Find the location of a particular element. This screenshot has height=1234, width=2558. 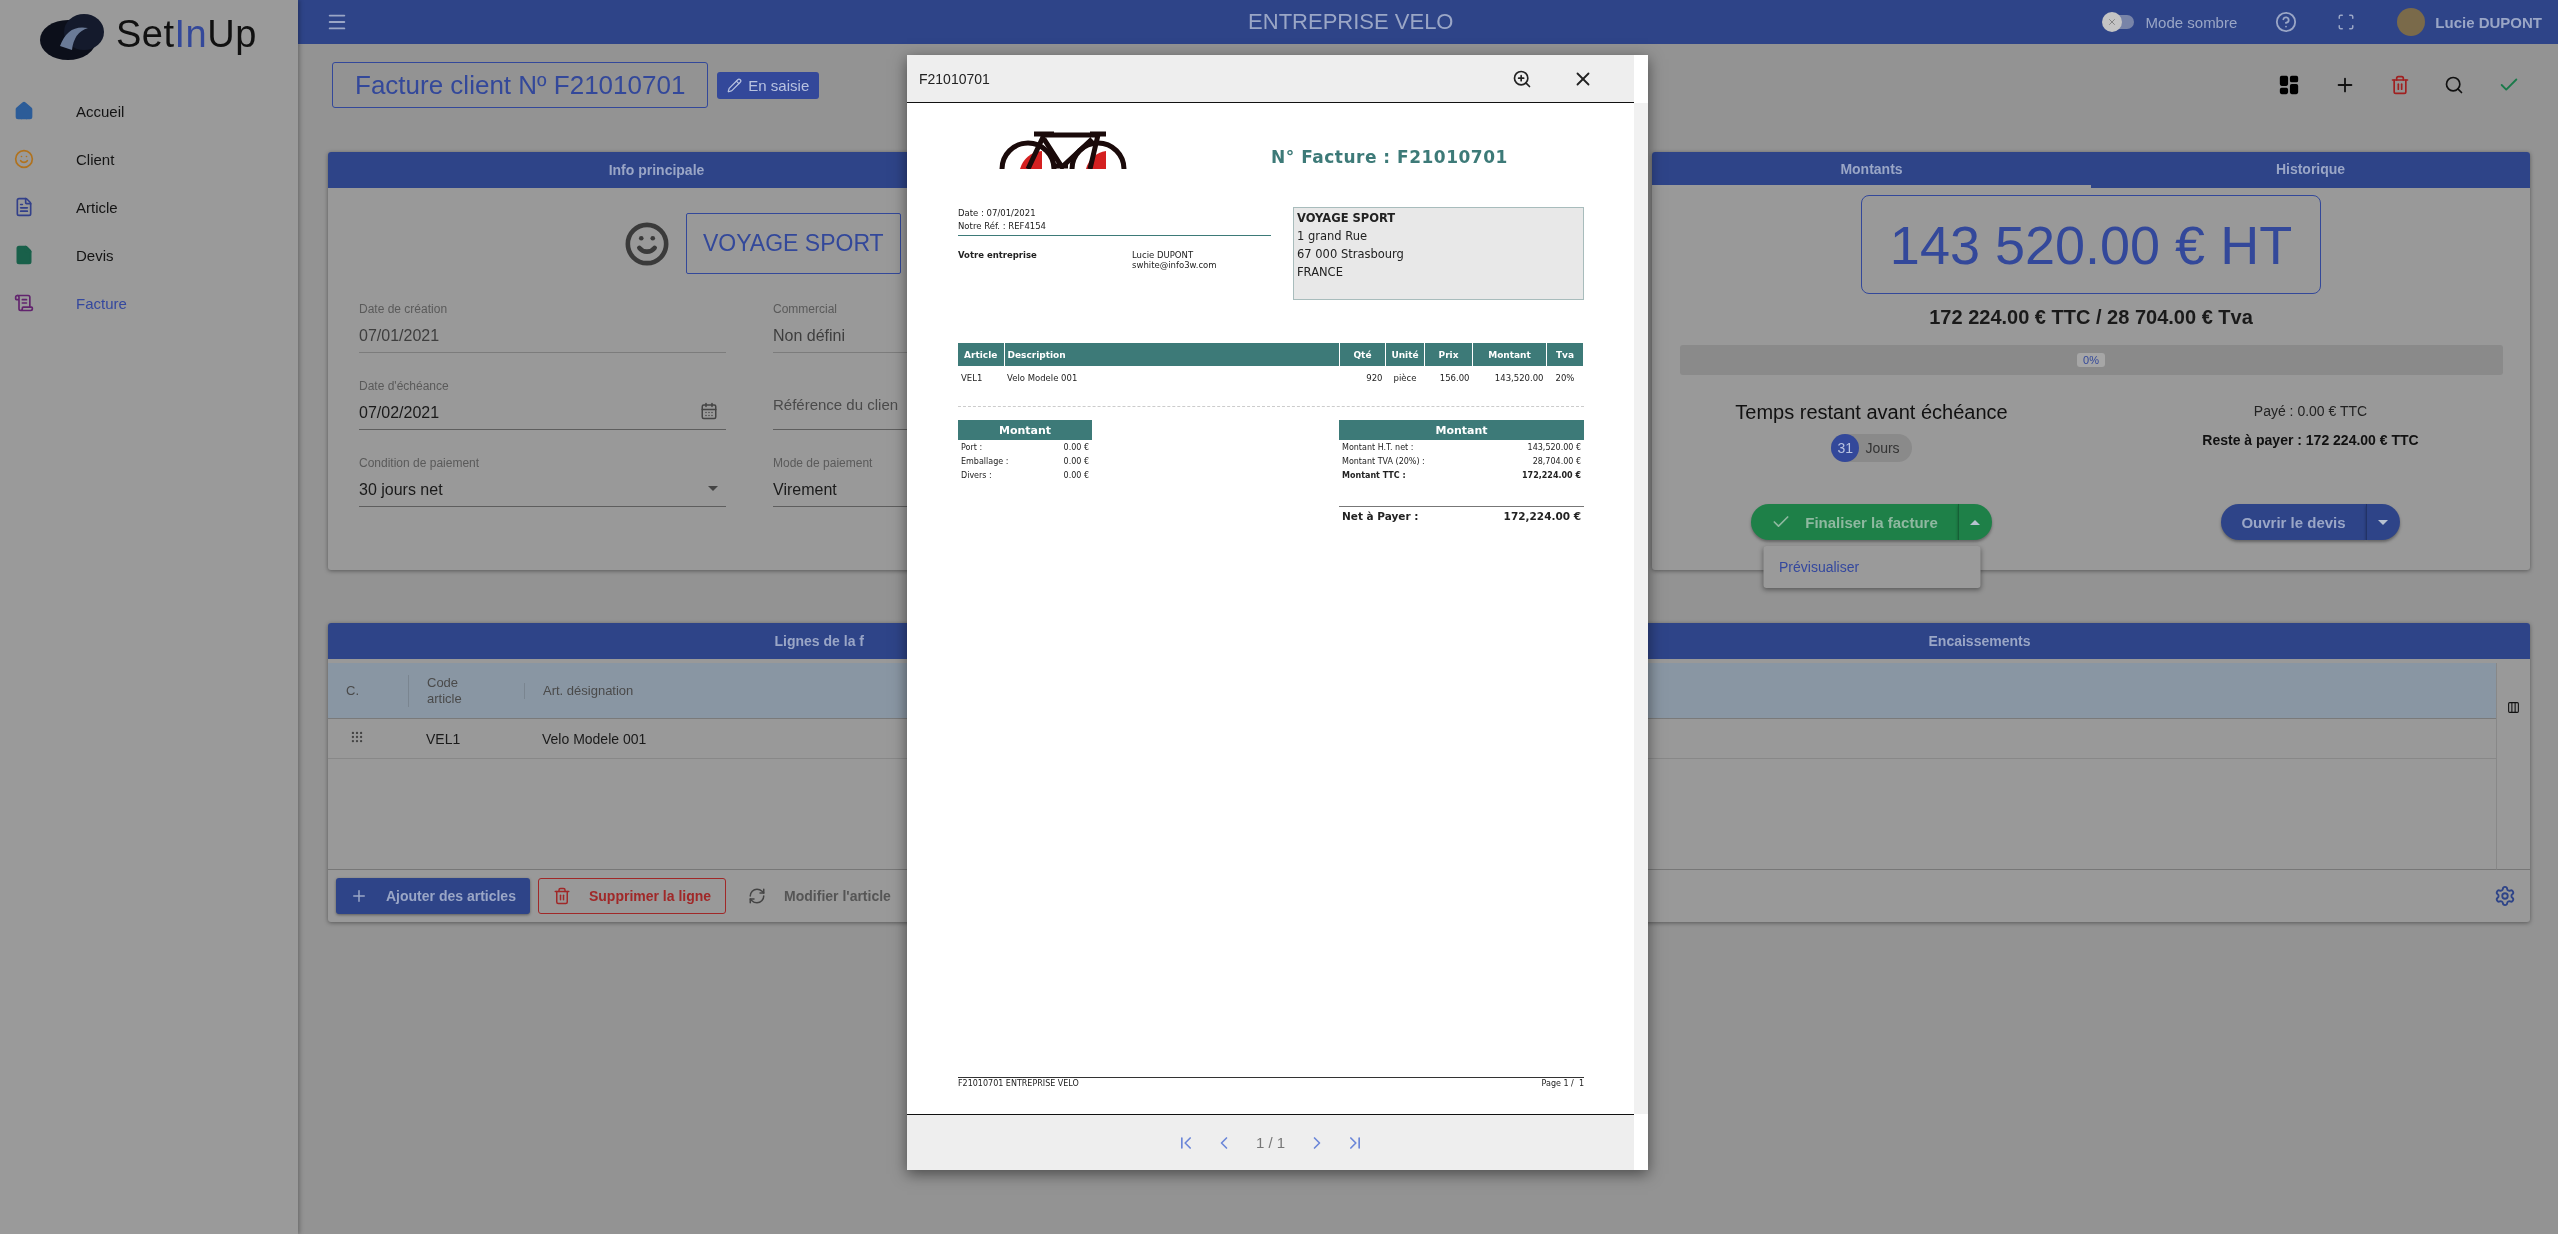

summary-label: Port : is located at coordinates (972, 448).